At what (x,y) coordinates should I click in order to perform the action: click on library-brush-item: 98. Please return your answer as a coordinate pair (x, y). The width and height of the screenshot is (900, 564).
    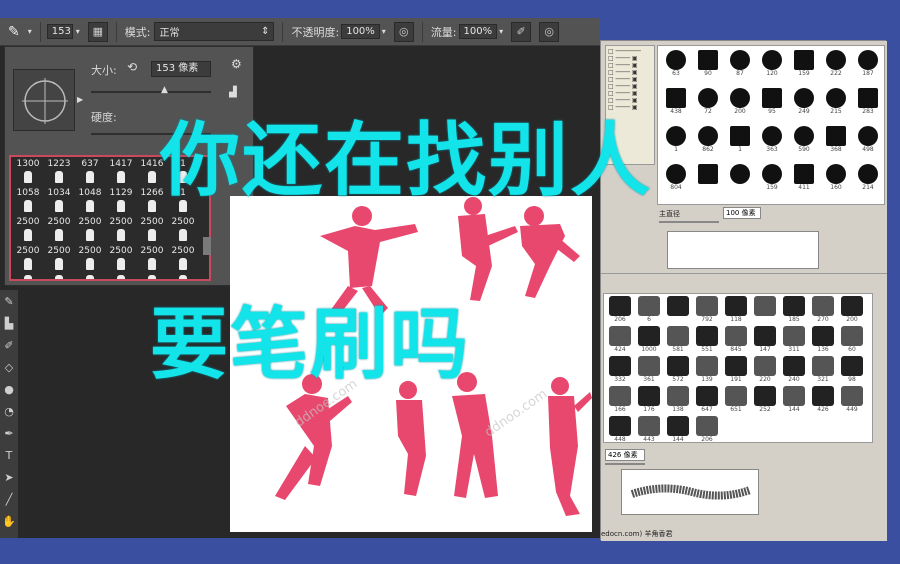
    Looking at the image, I should click on (852, 371).